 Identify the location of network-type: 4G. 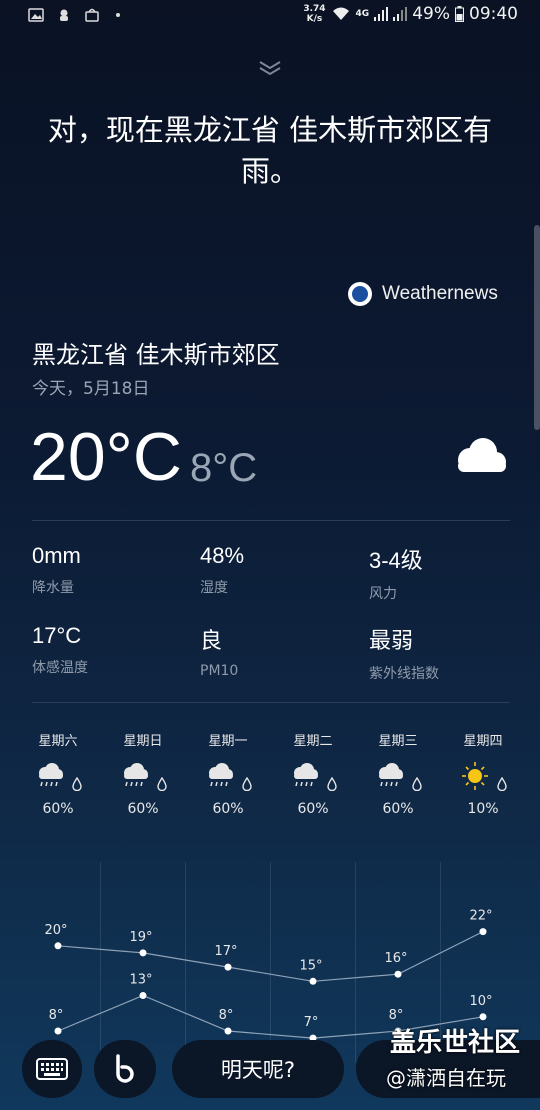
(362, 14).